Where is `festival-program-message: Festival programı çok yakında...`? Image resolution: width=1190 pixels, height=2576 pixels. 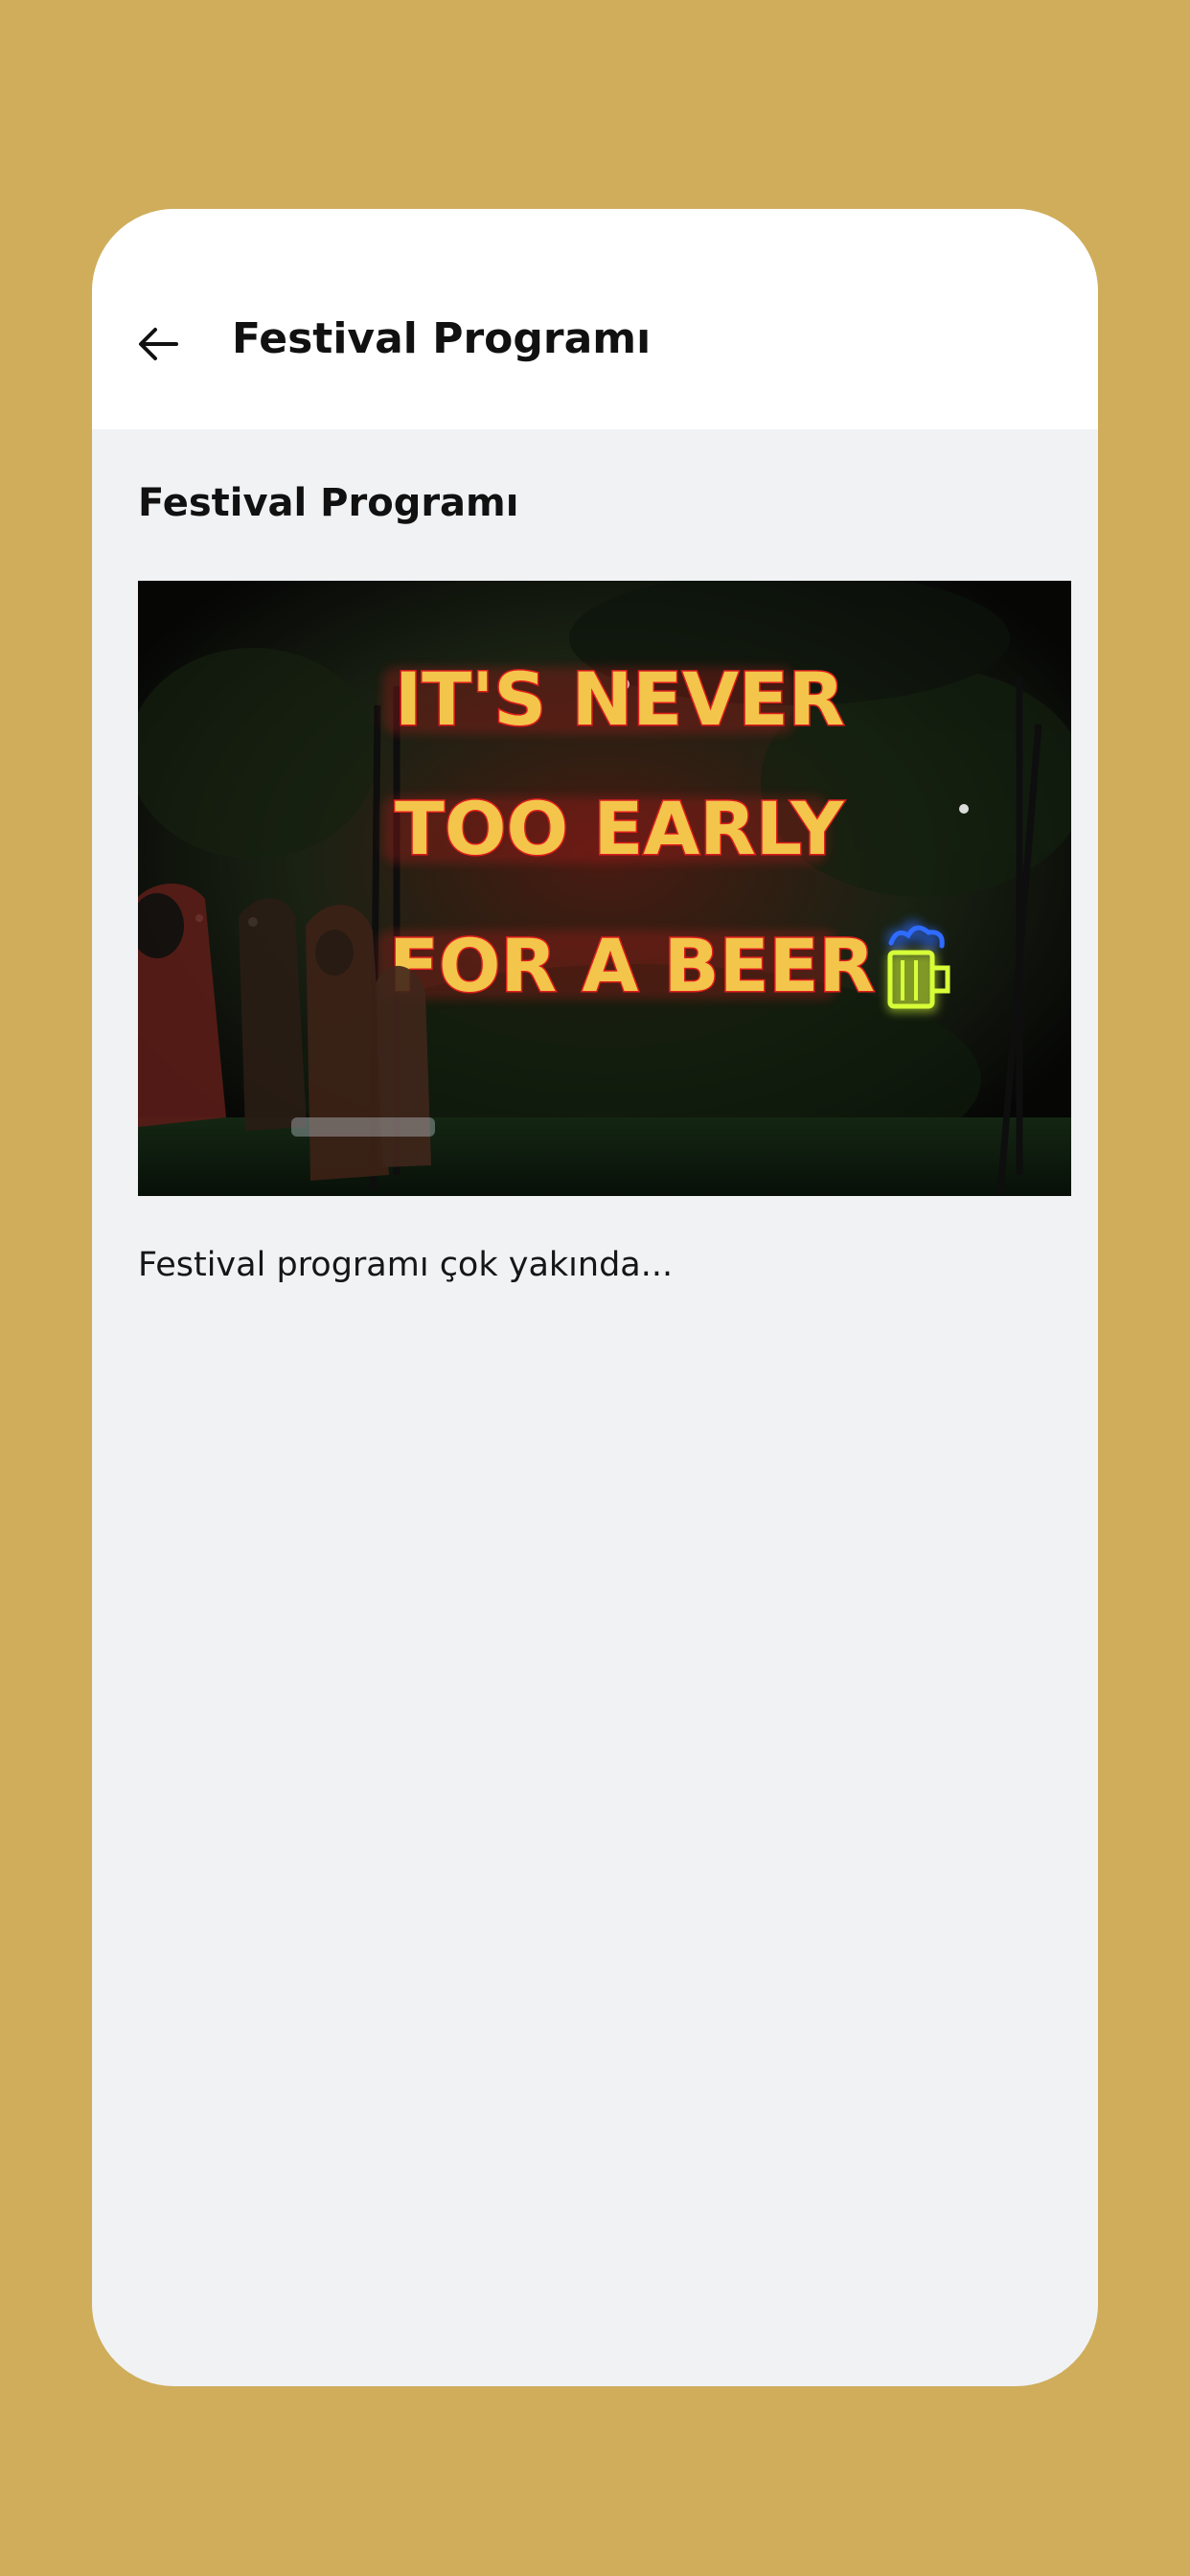 festival-program-message: Festival programı çok yakında... is located at coordinates (406, 1265).